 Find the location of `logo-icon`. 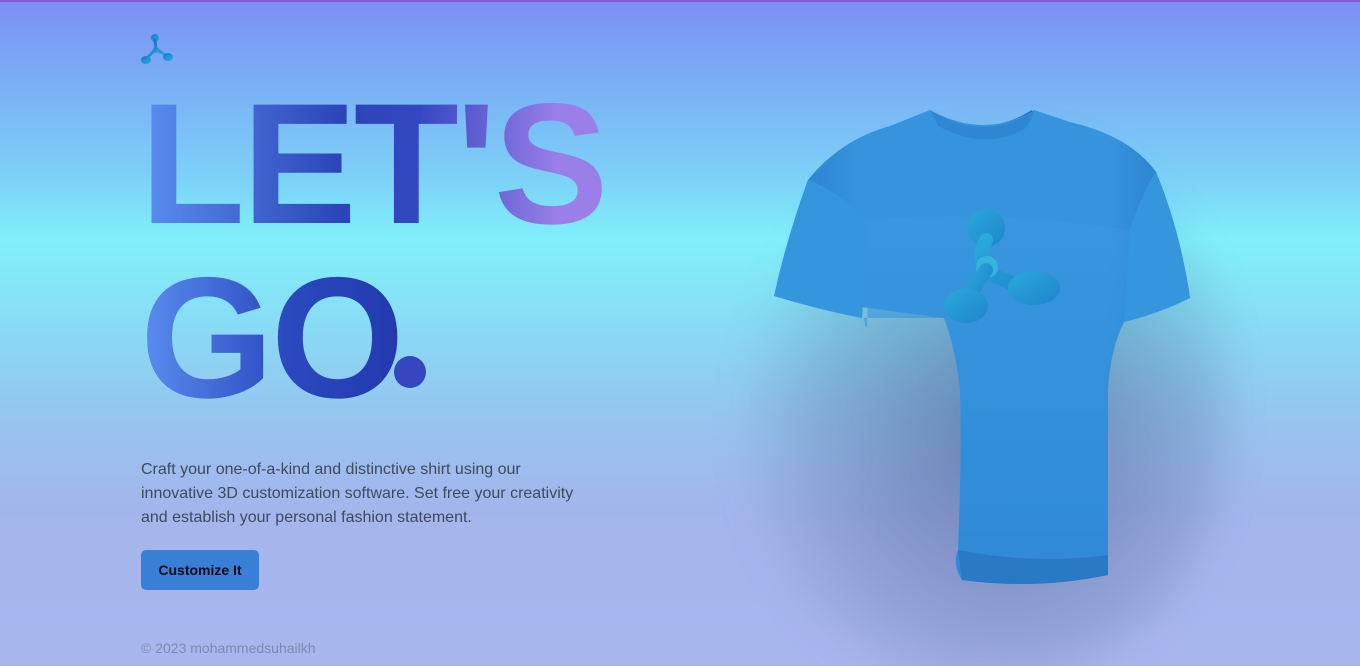

logo-icon is located at coordinates (158, 50).